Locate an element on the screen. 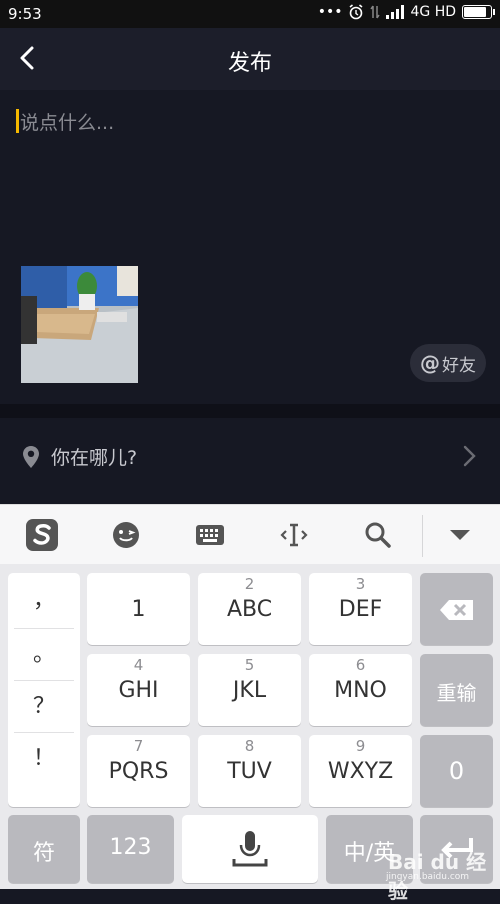  battery-icon is located at coordinates (478, 12).